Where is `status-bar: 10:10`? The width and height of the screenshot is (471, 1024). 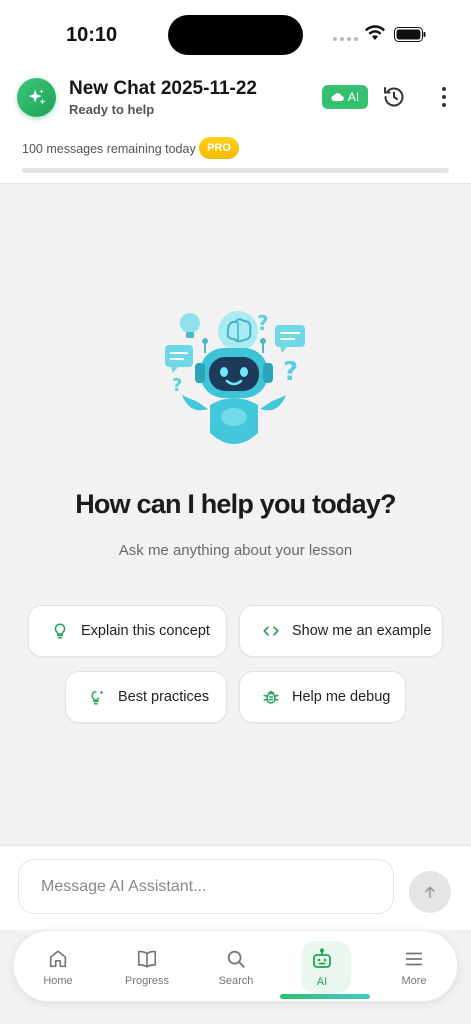
status-bar: 10:10 is located at coordinates (235, 34).